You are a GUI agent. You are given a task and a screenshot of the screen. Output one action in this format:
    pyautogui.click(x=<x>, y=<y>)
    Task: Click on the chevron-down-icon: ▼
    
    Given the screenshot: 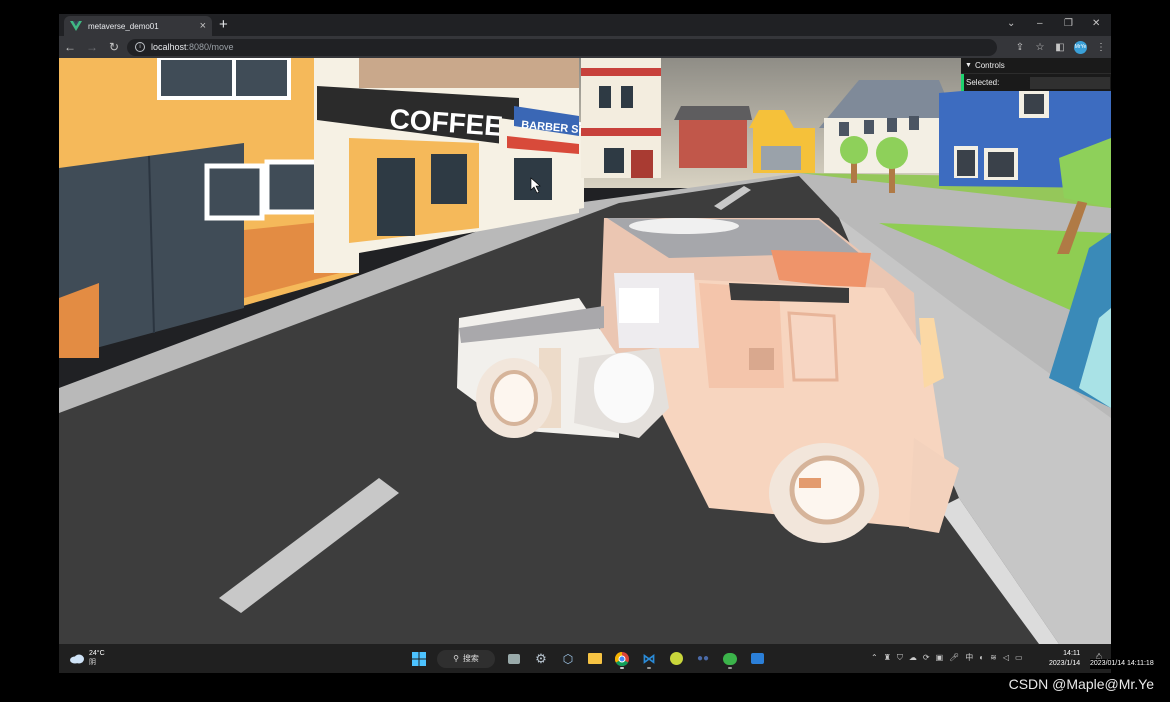 What is the action you would take?
    pyautogui.click(x=968, y=65)
    